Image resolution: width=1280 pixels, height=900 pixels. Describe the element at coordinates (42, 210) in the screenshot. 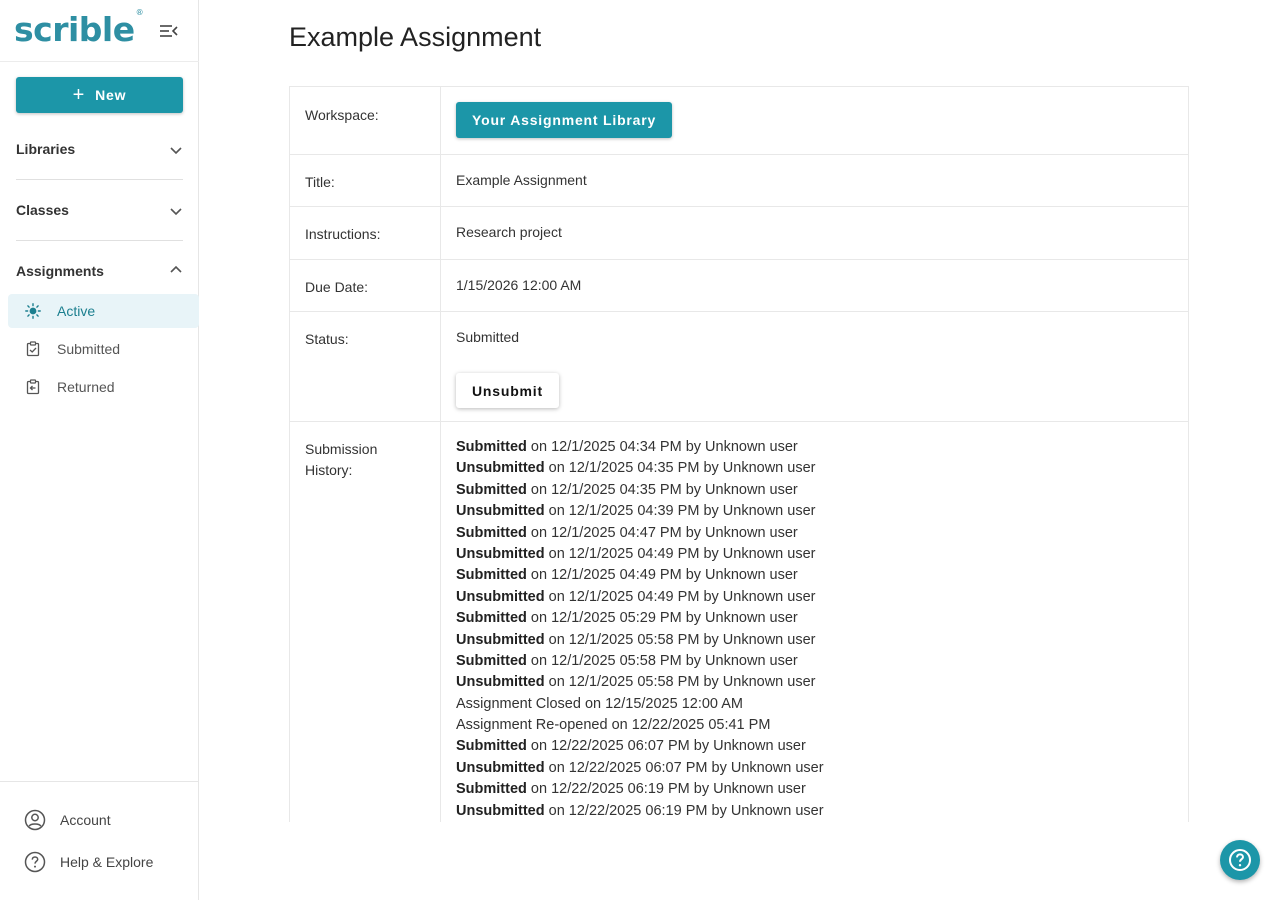

I see `section-label: Classes` at that location.